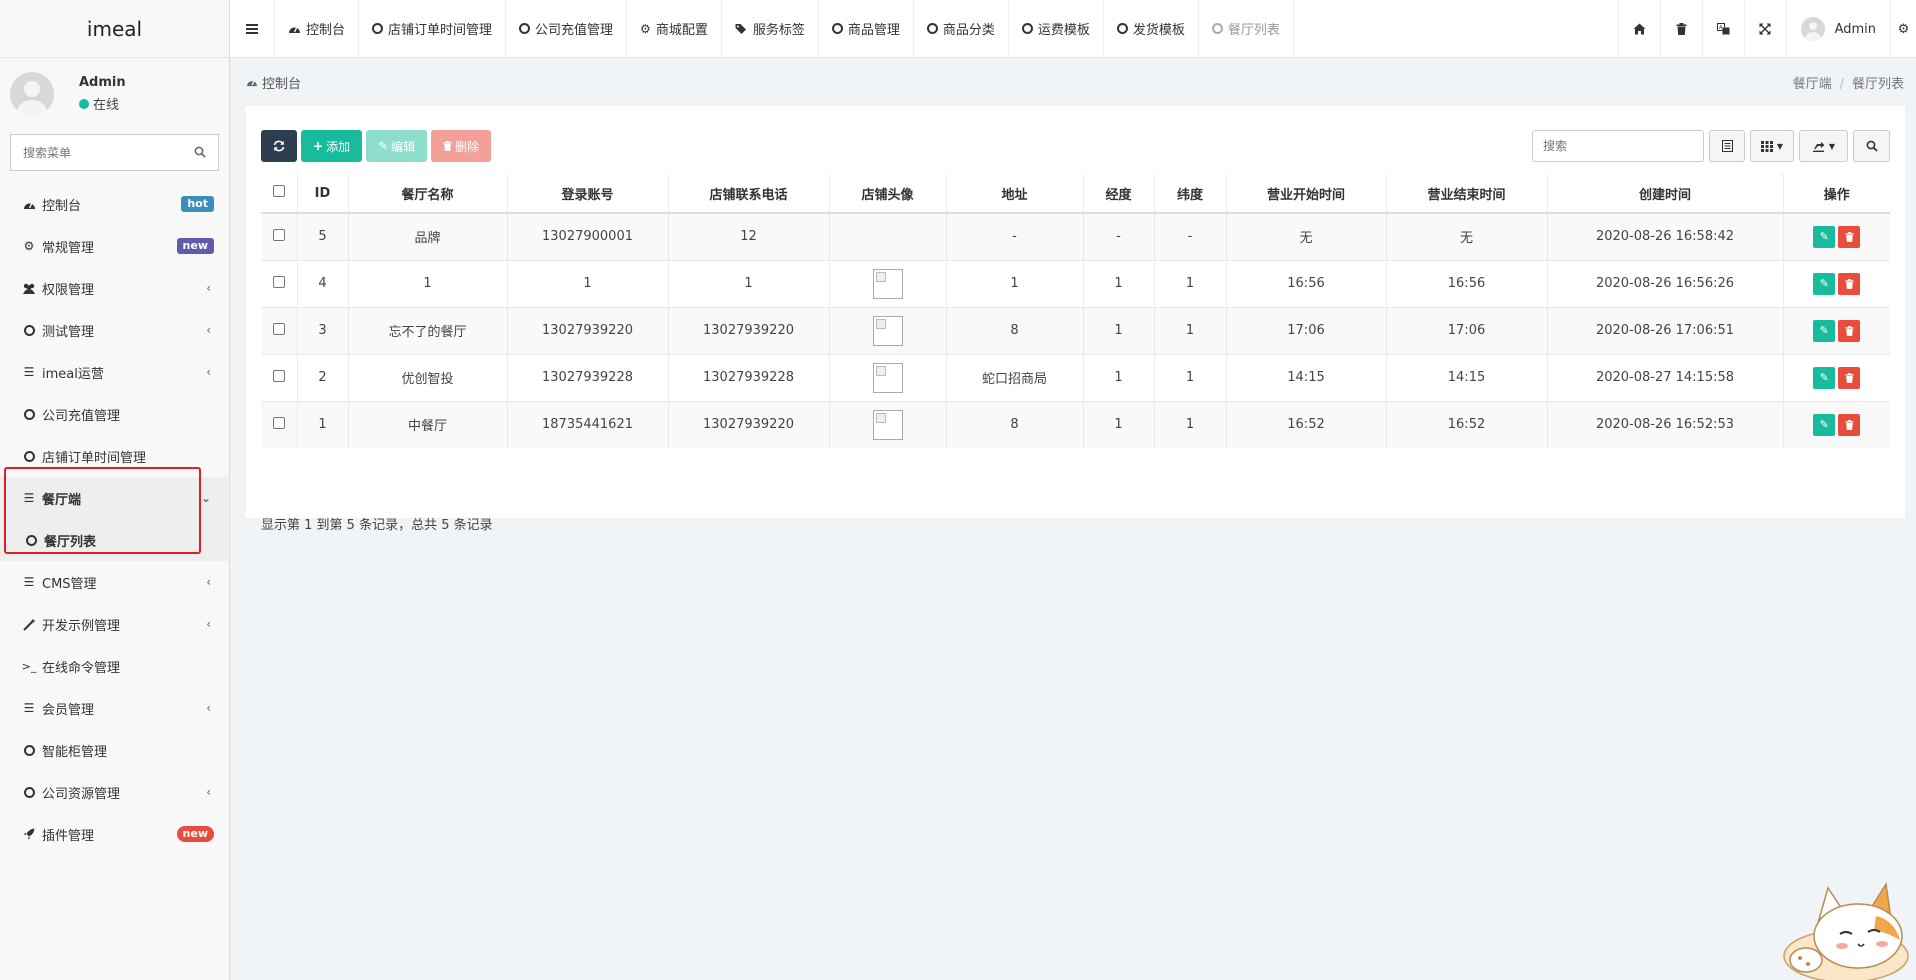 The image size is (1916, 980). I want to click on sidebar-item-plugins: 插件管理 new, so click(114, 834).